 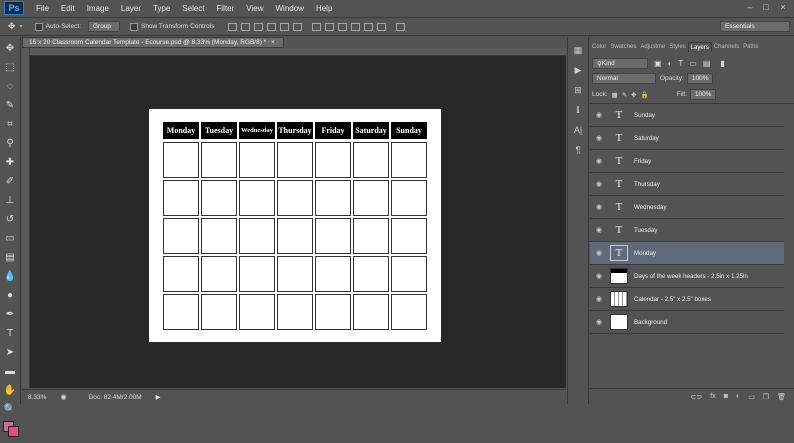 I want to click on tab-layers: Layers, so click(x=699, y=47).